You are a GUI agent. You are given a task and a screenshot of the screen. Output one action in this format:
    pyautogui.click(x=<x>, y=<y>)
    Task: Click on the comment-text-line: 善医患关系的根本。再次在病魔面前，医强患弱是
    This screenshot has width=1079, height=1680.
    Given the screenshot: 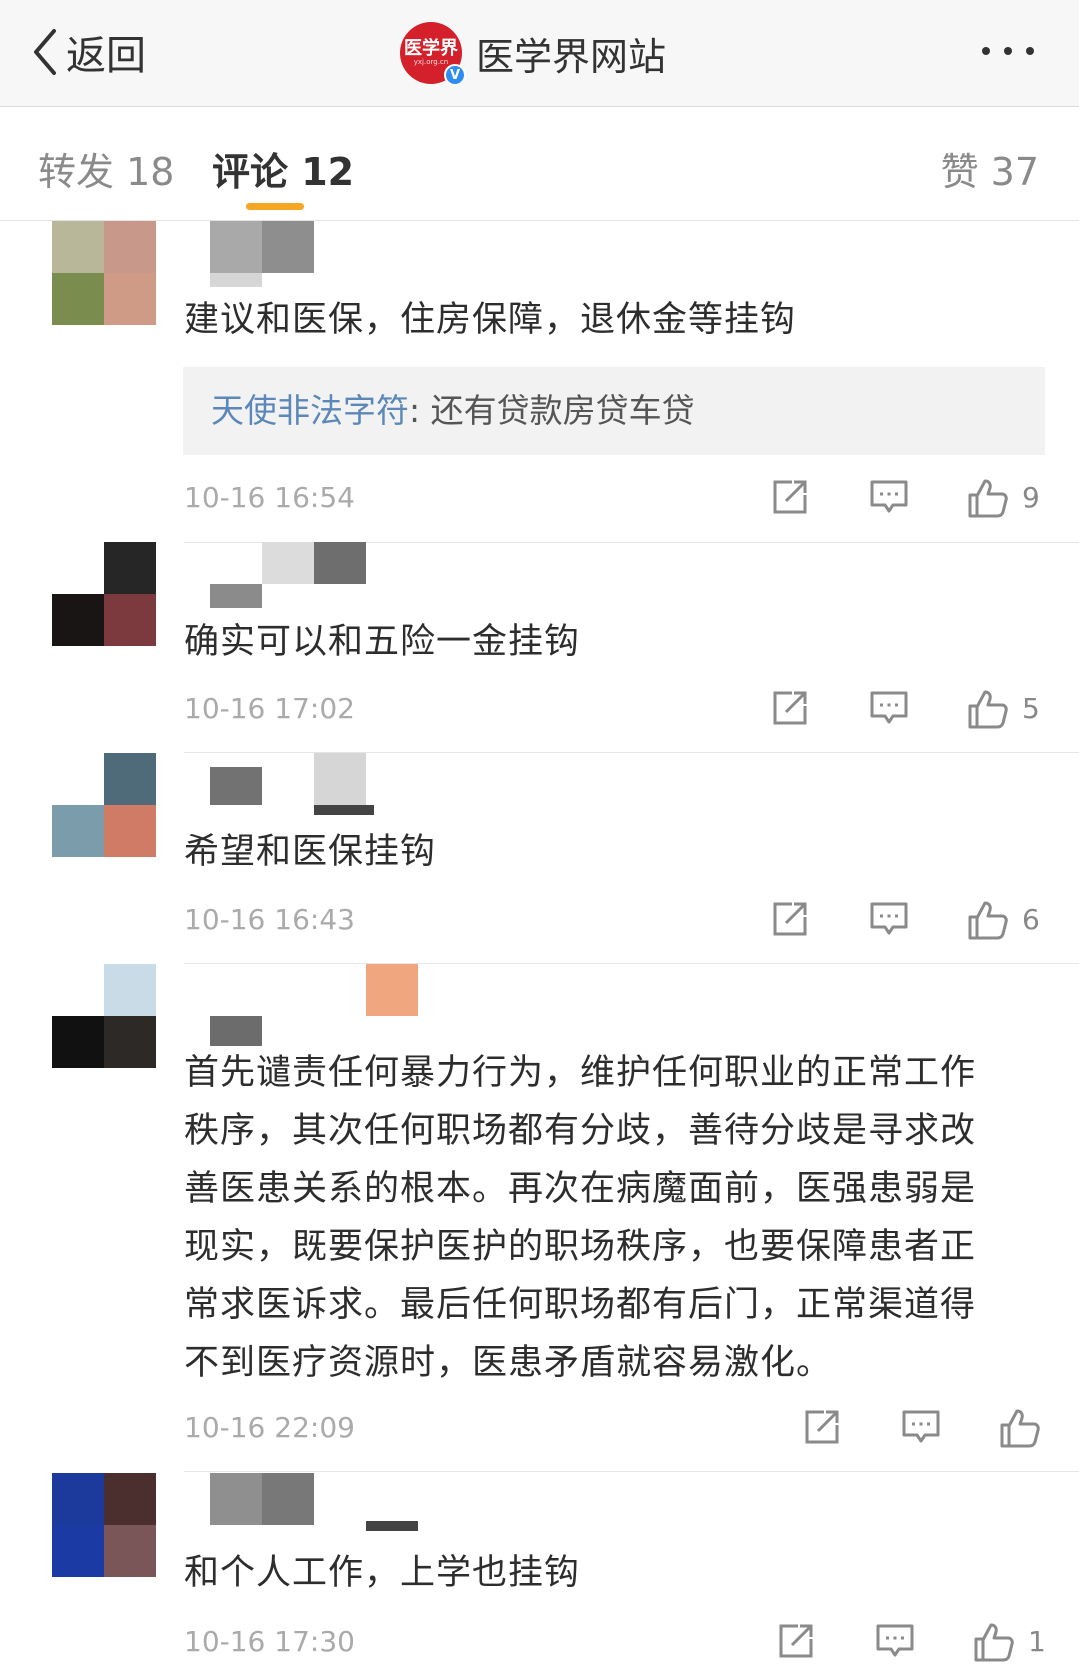 What is the action you would take?
    pyautogui.click(x=580, y=1189)
    